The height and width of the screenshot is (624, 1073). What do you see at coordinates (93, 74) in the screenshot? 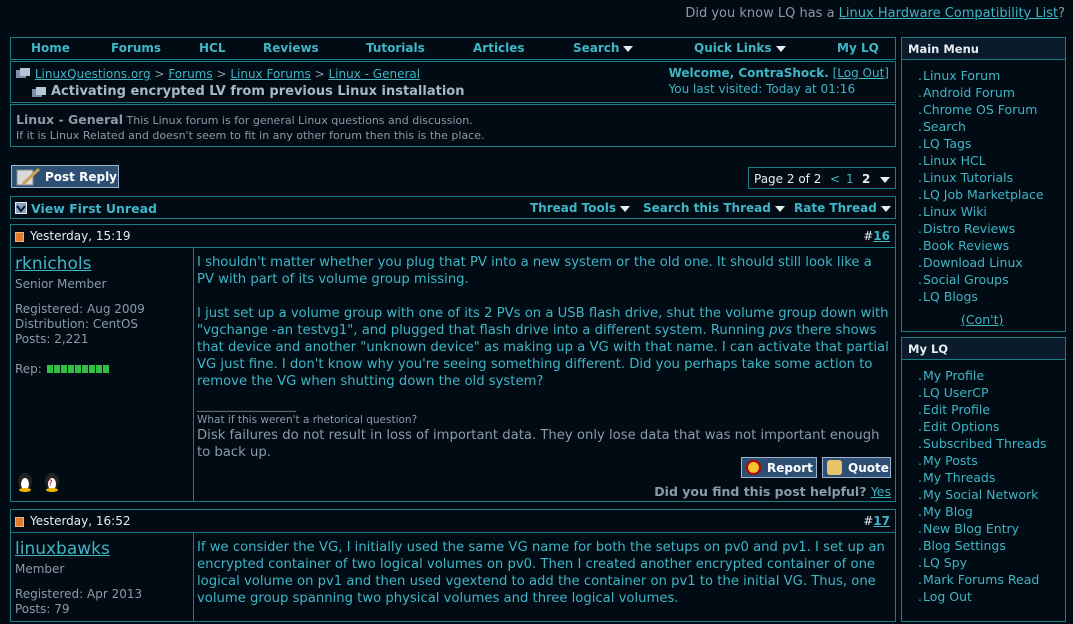
I see `crumb-lq: LinuxQuestions.org` at bounding box center [93, 74].